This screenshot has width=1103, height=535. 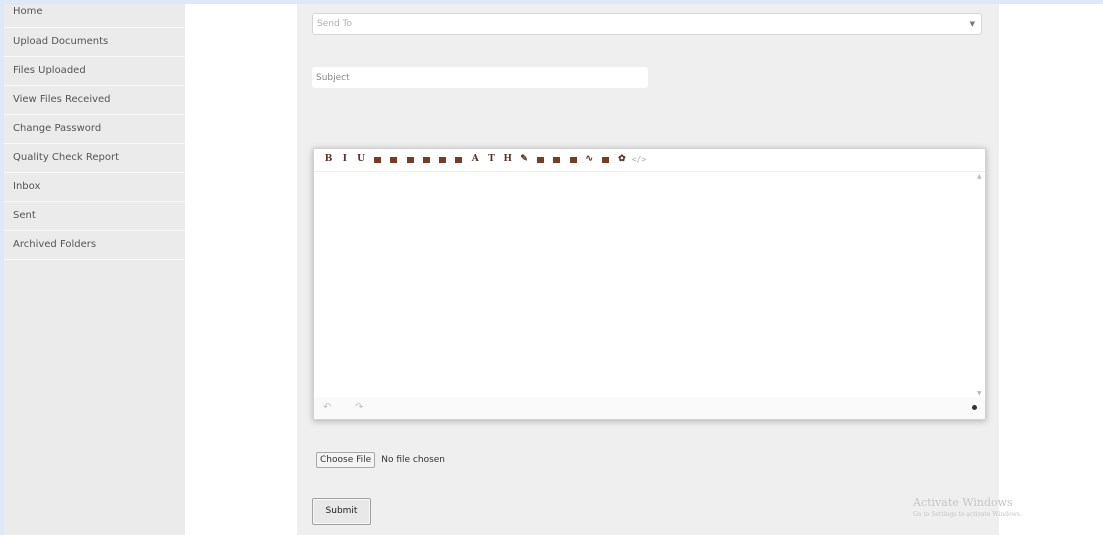 What do you see at coordinates (963, 502) in the screenshot?
I see `watermark-title: Activate Windows` at bounding box center [963, 502].